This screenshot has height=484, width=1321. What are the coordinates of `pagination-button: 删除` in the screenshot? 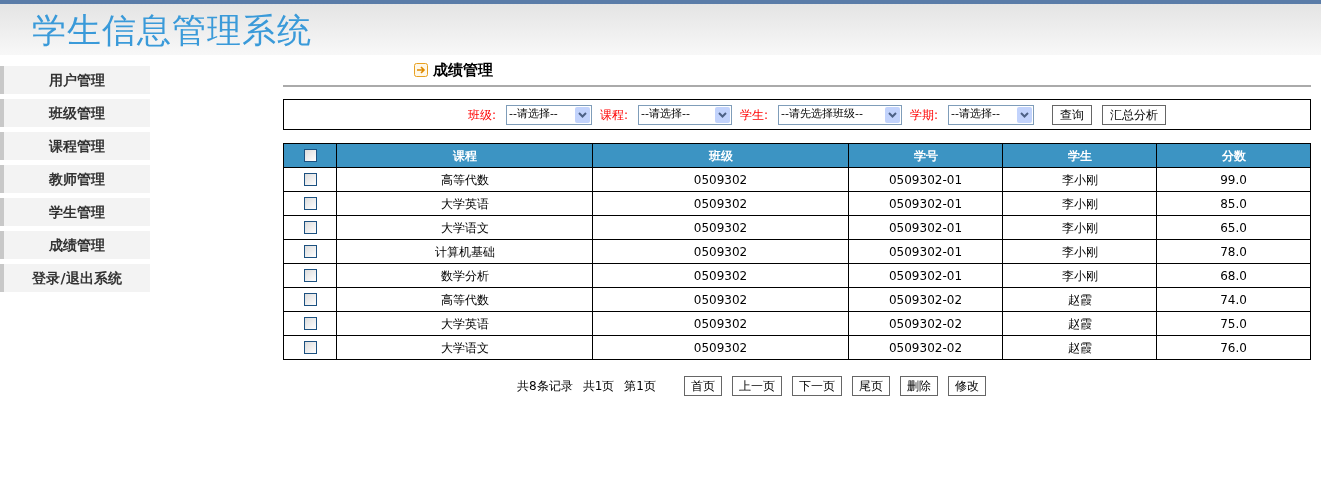 It's located at (918, 386).